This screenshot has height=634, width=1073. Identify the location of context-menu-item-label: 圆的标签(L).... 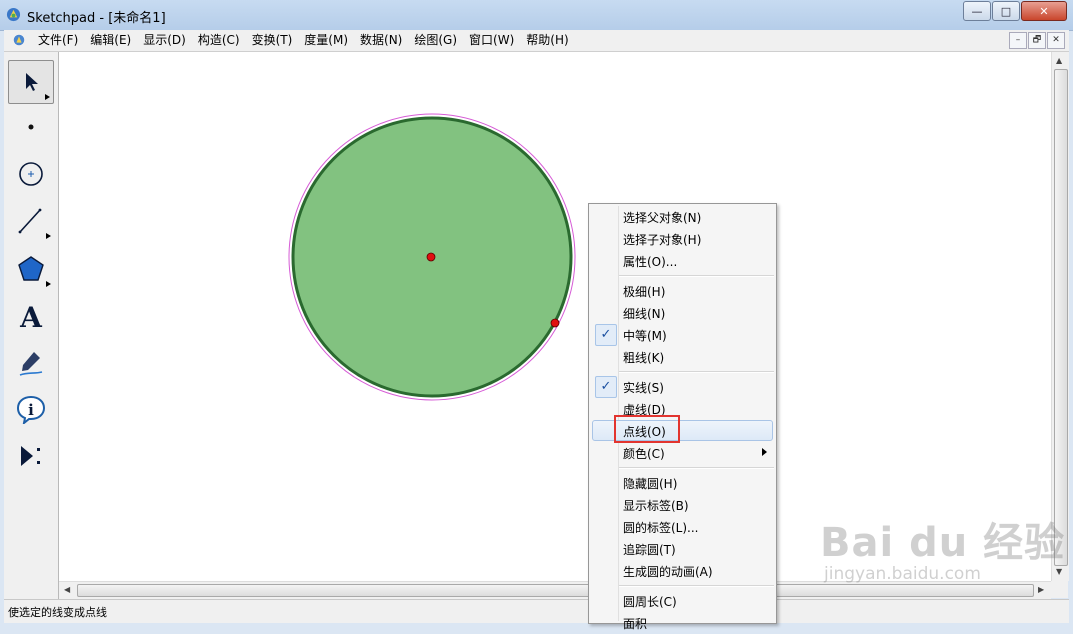
(661, 528).